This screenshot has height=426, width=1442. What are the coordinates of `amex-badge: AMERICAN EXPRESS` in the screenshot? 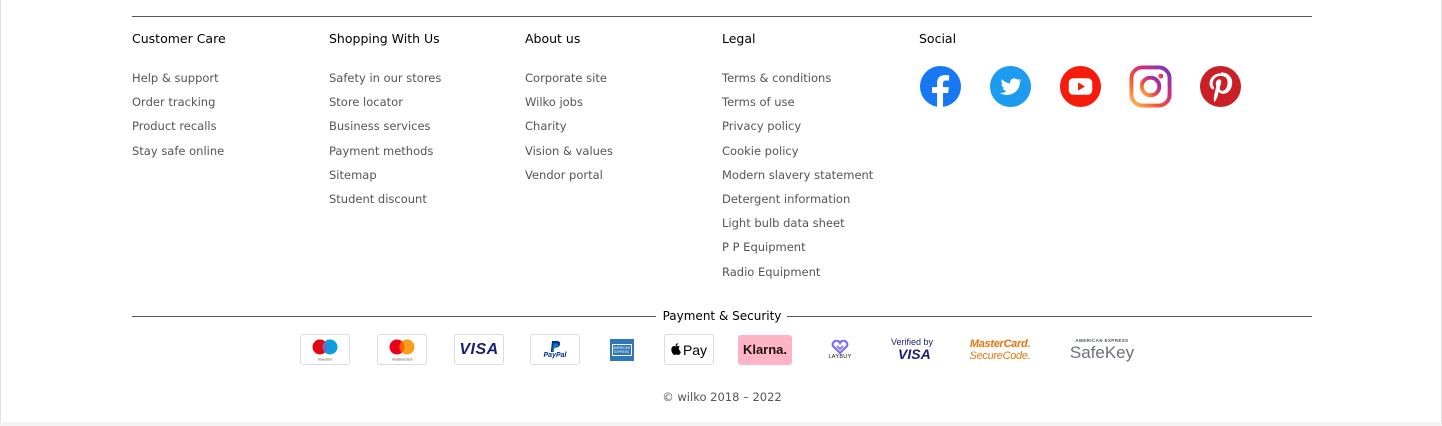 It's located at (621, 349).